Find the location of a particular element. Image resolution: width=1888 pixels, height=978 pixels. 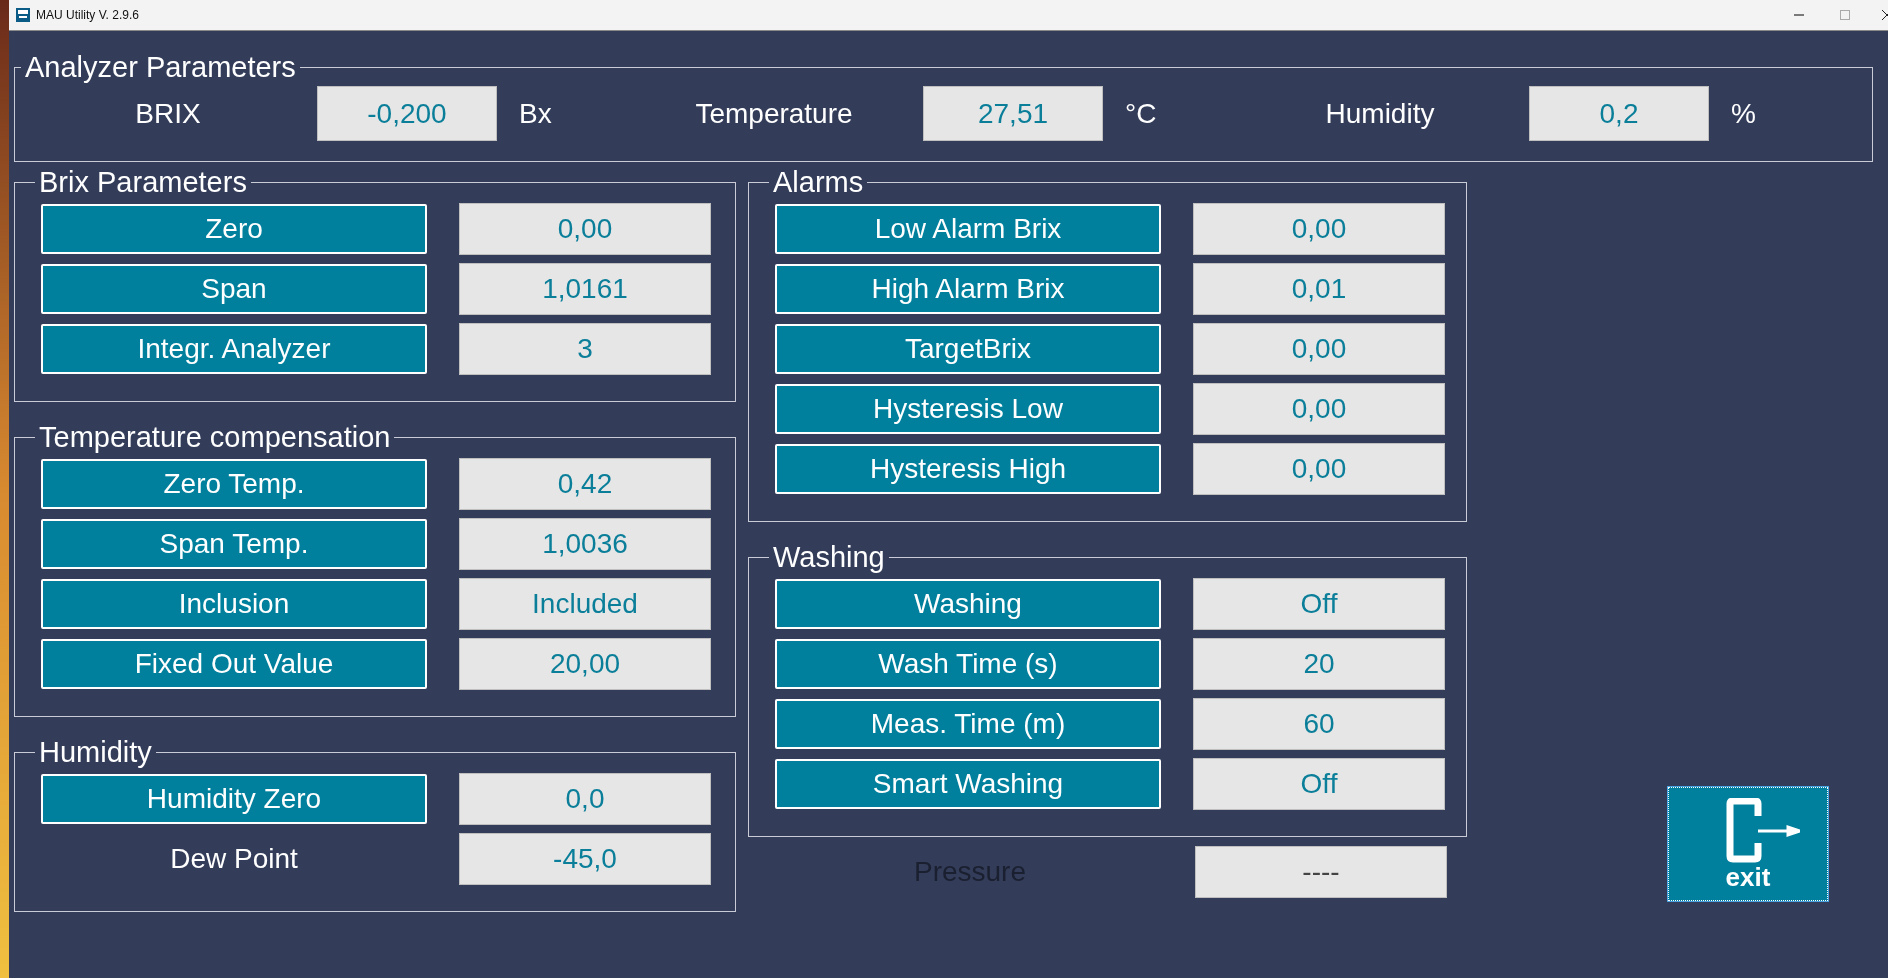

value-field: 20,00 is located at coordinates (585, 664).